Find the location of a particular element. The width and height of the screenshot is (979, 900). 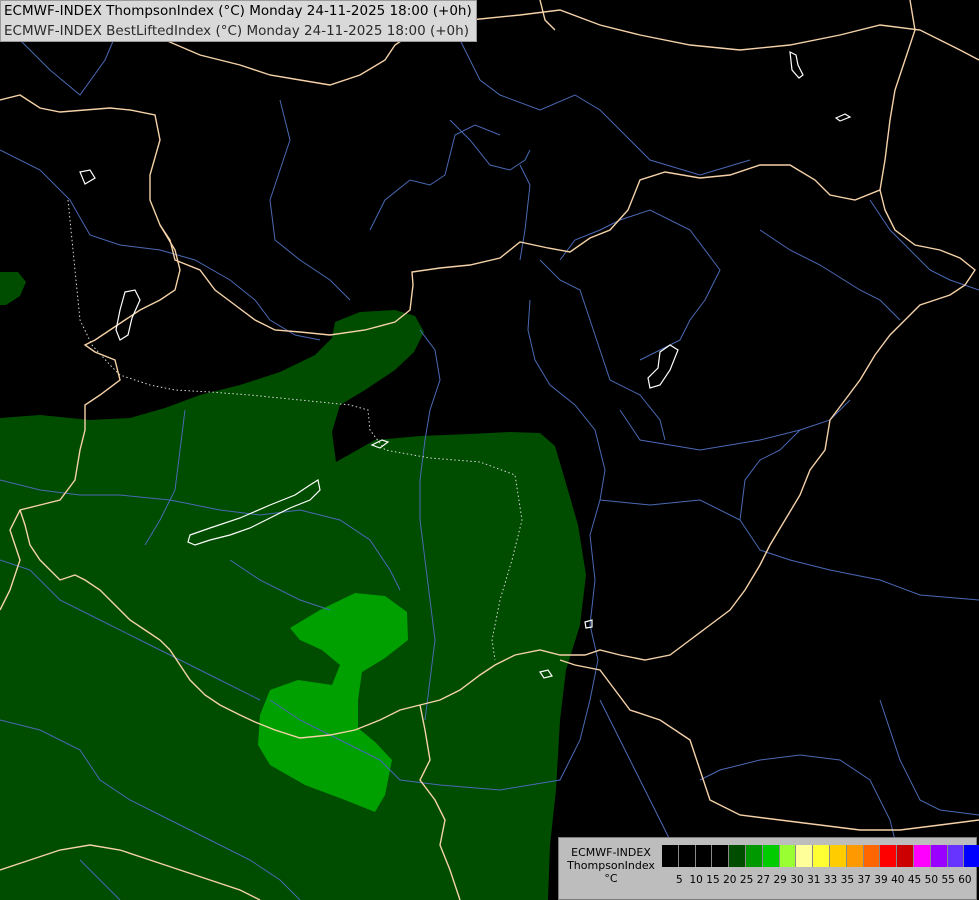

legend-tick: 31 is located at coordinates (814, 880).